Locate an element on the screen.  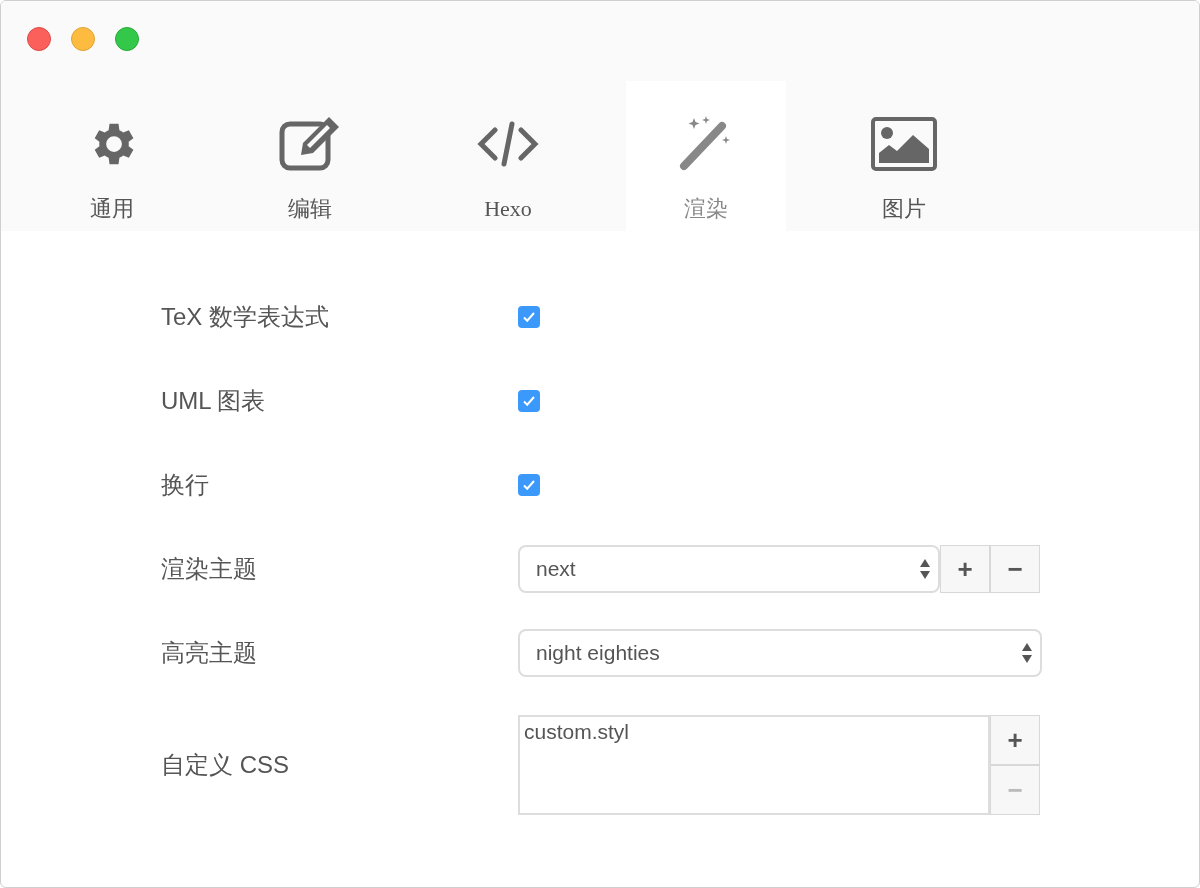
list-button: − is located at coordinates (1015, 569).